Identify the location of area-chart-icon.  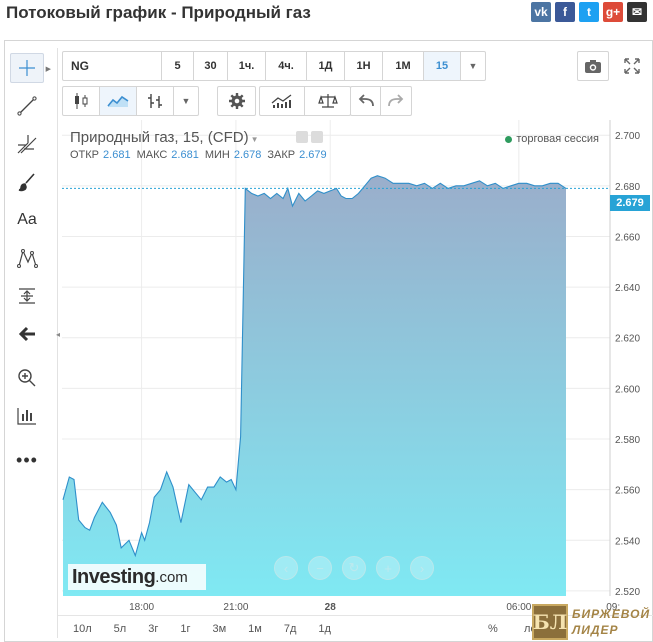
(118, 101).